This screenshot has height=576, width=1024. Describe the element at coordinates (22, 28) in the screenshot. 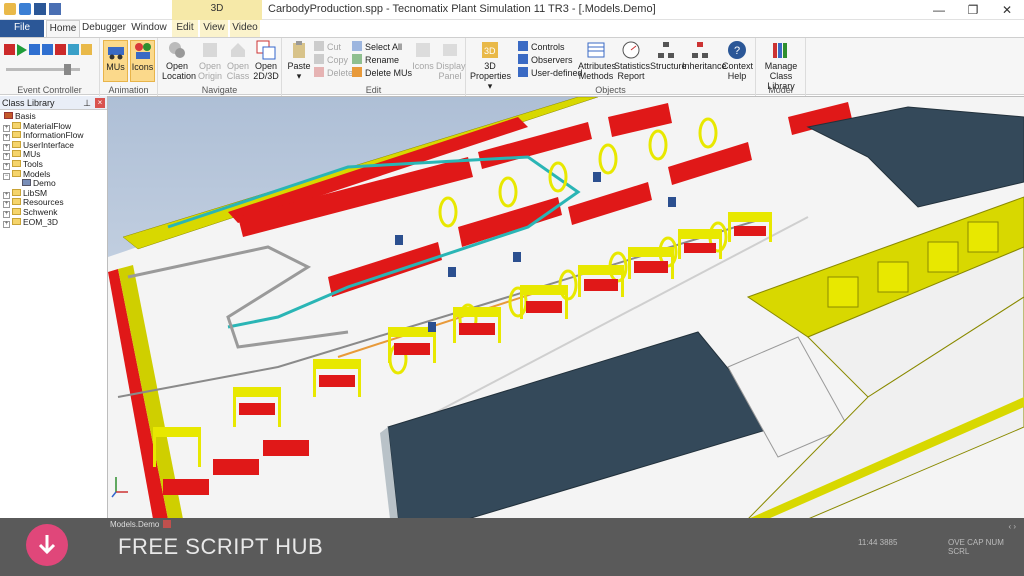

I see `tab-file: File` at that location.